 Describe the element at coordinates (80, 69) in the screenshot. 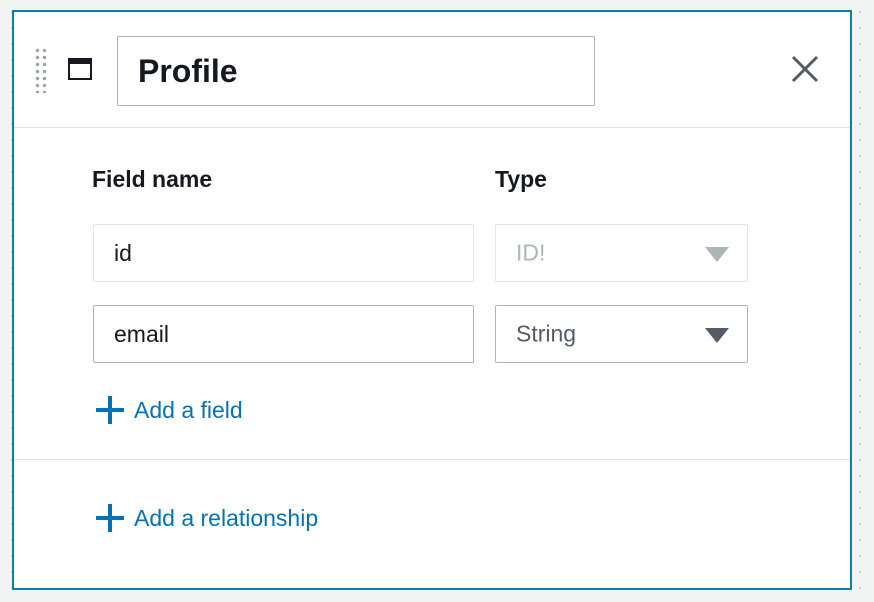

I see `window-icon` at that location.